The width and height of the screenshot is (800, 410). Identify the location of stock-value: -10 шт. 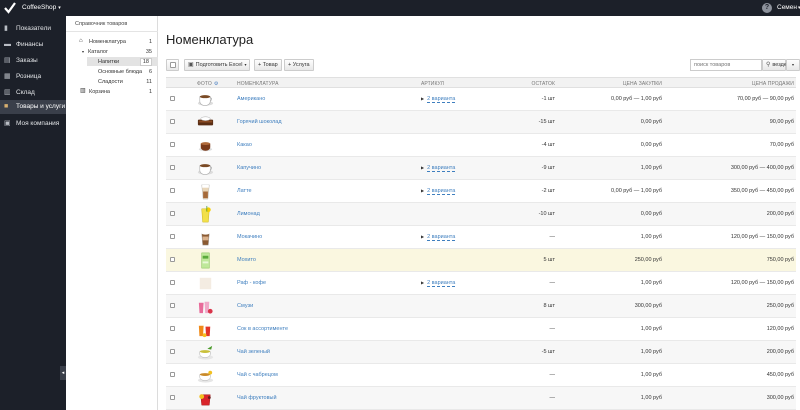
(546, 214).